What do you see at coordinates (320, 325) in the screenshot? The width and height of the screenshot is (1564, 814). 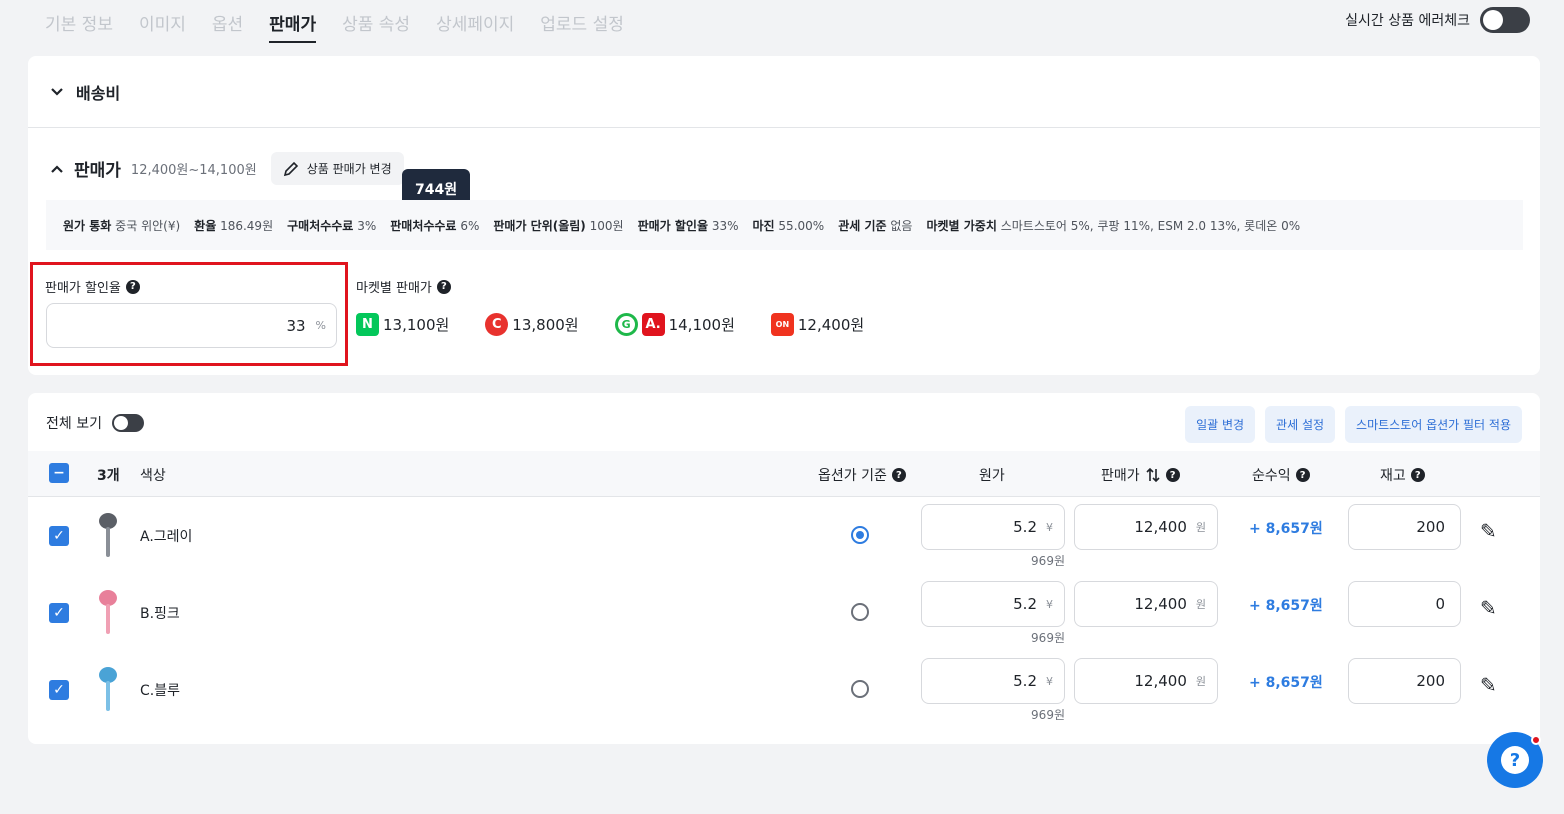 I see `discount-unit: %` at bounding box center [320, 325].